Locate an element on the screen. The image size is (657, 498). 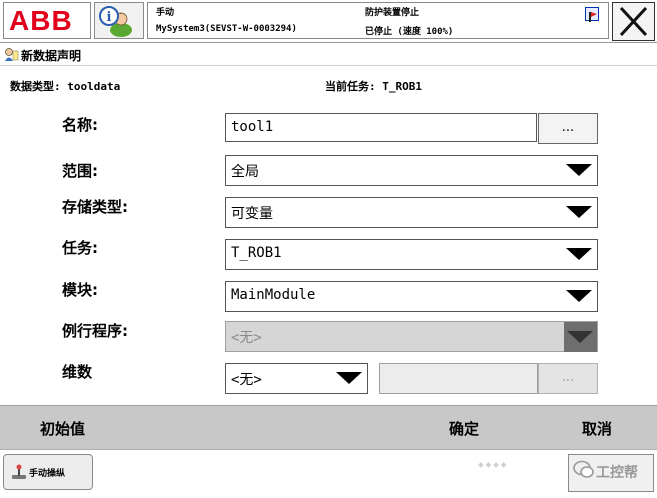
initial-value-button: 初始值 is located at coordinates (62, 428).